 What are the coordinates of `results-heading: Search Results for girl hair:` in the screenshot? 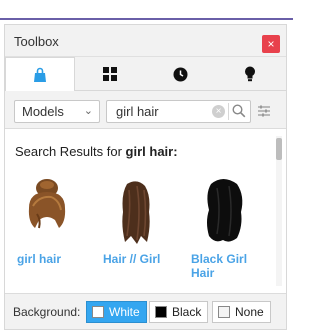 It's located at (96, 151).